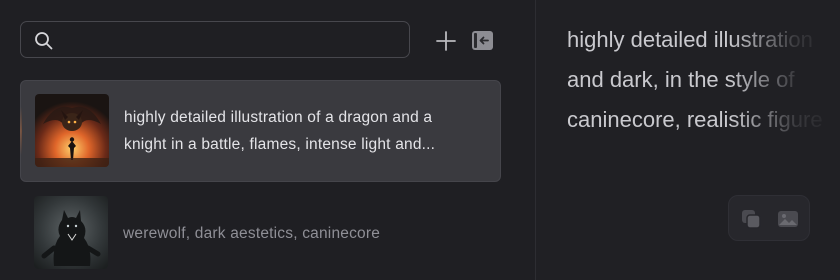 The image size is (840, 280). Describe the element at coordinates (232, 40) in the screenshot. I see `search-input` at that location.